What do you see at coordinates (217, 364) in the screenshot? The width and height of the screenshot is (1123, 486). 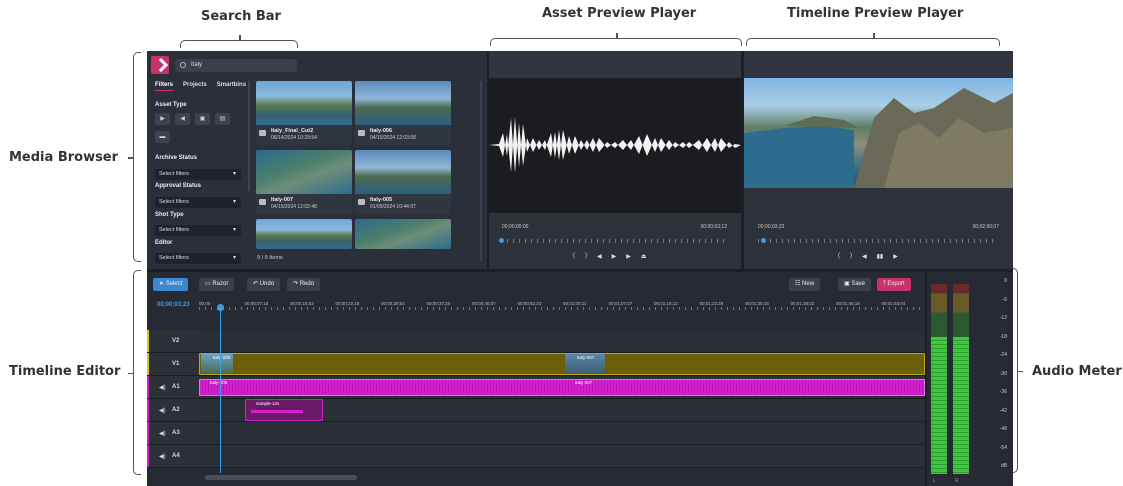 I see `video-clip: Italy-006` at bounding box center [217, 364].